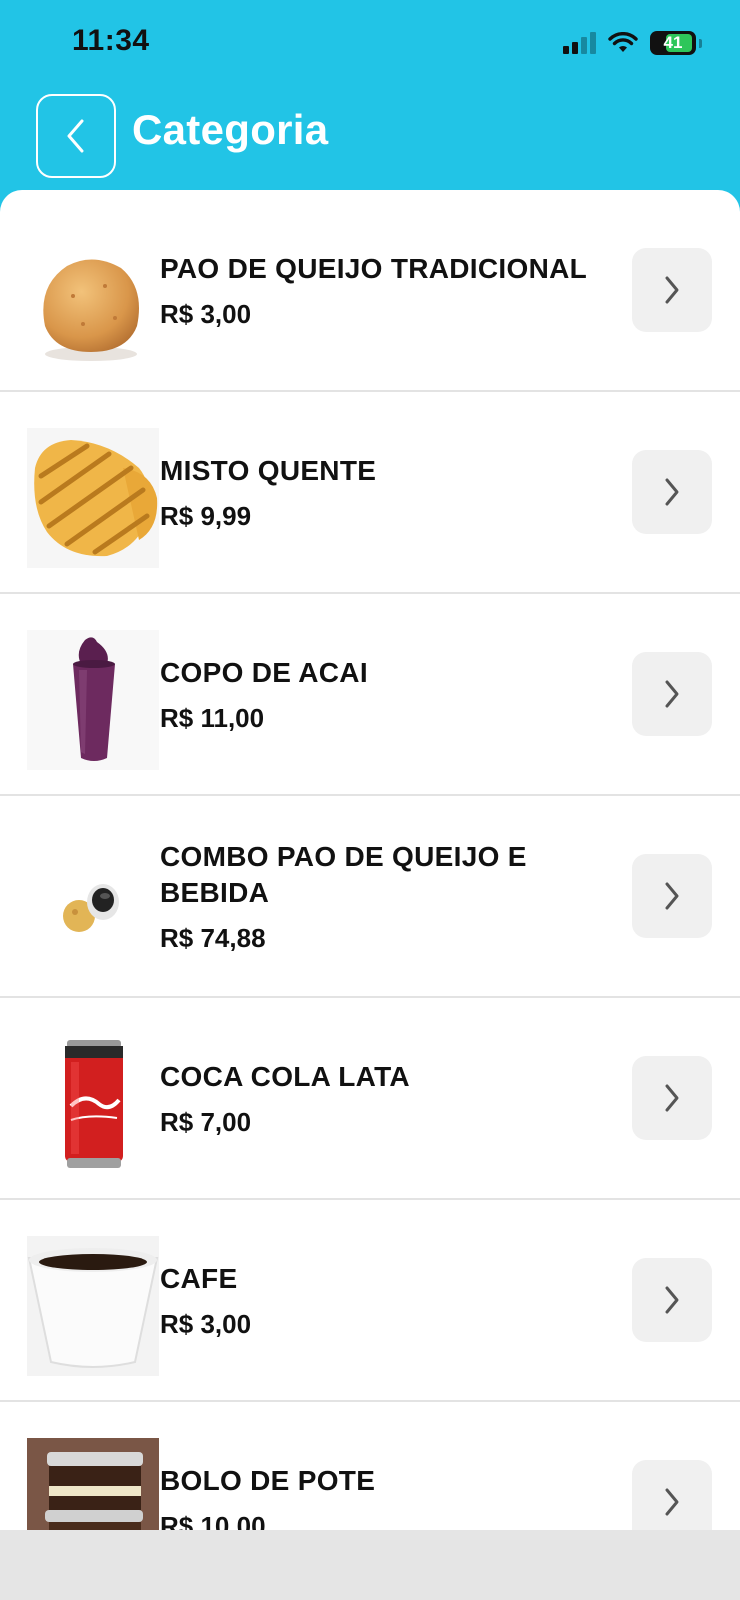 The width and height of the screenshot is (740, 1600). Describe the element at coordinates (374, 268) in the screenshot. I see `product-name: PAO DE QUEIJO TRADICIONAL` at that location.